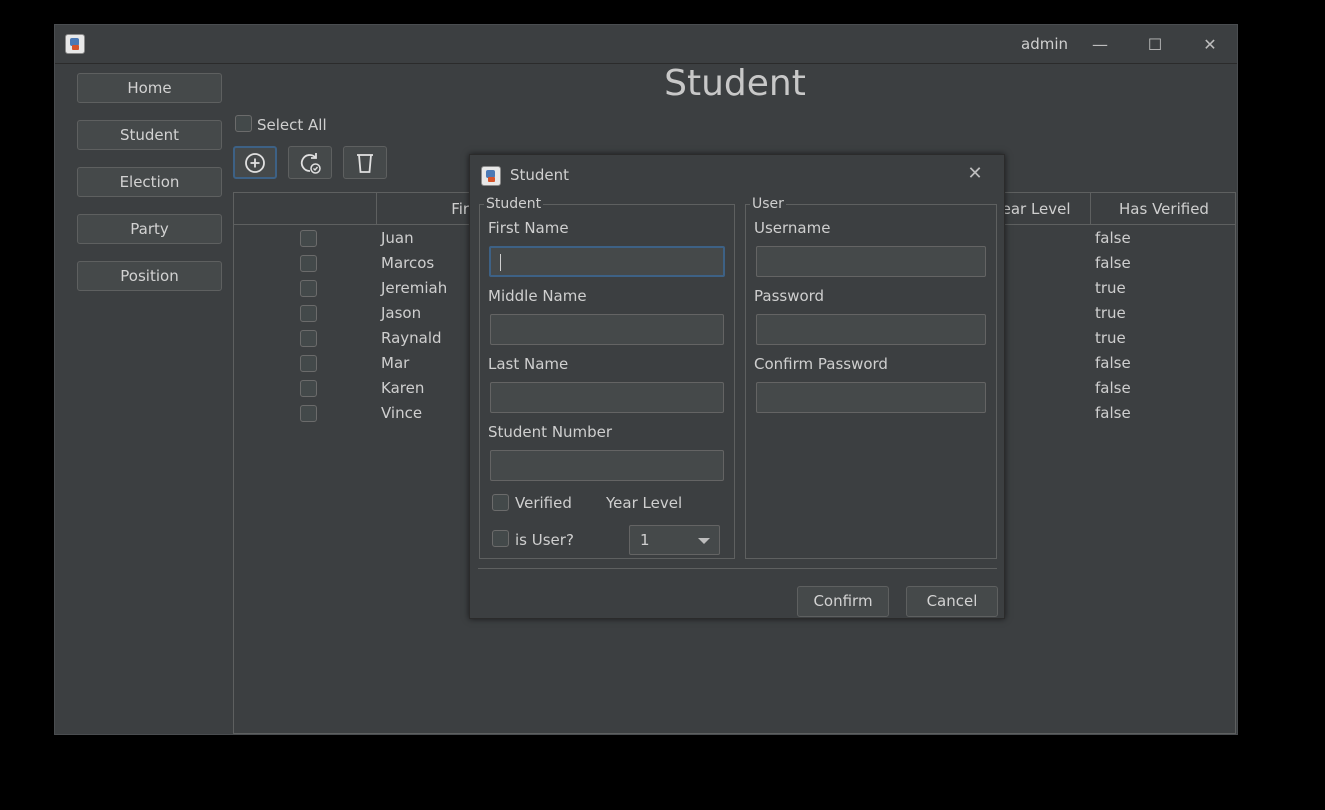 This screenshot has height=810, width=1325. I want to click on middle-name-field, so click(607, 329).